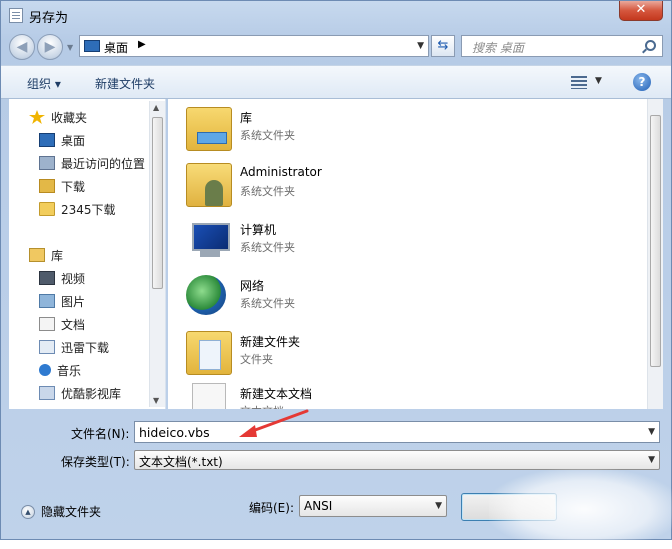  I want to click on filetype-value: 文本文档(*.txt), so click(181, 462).